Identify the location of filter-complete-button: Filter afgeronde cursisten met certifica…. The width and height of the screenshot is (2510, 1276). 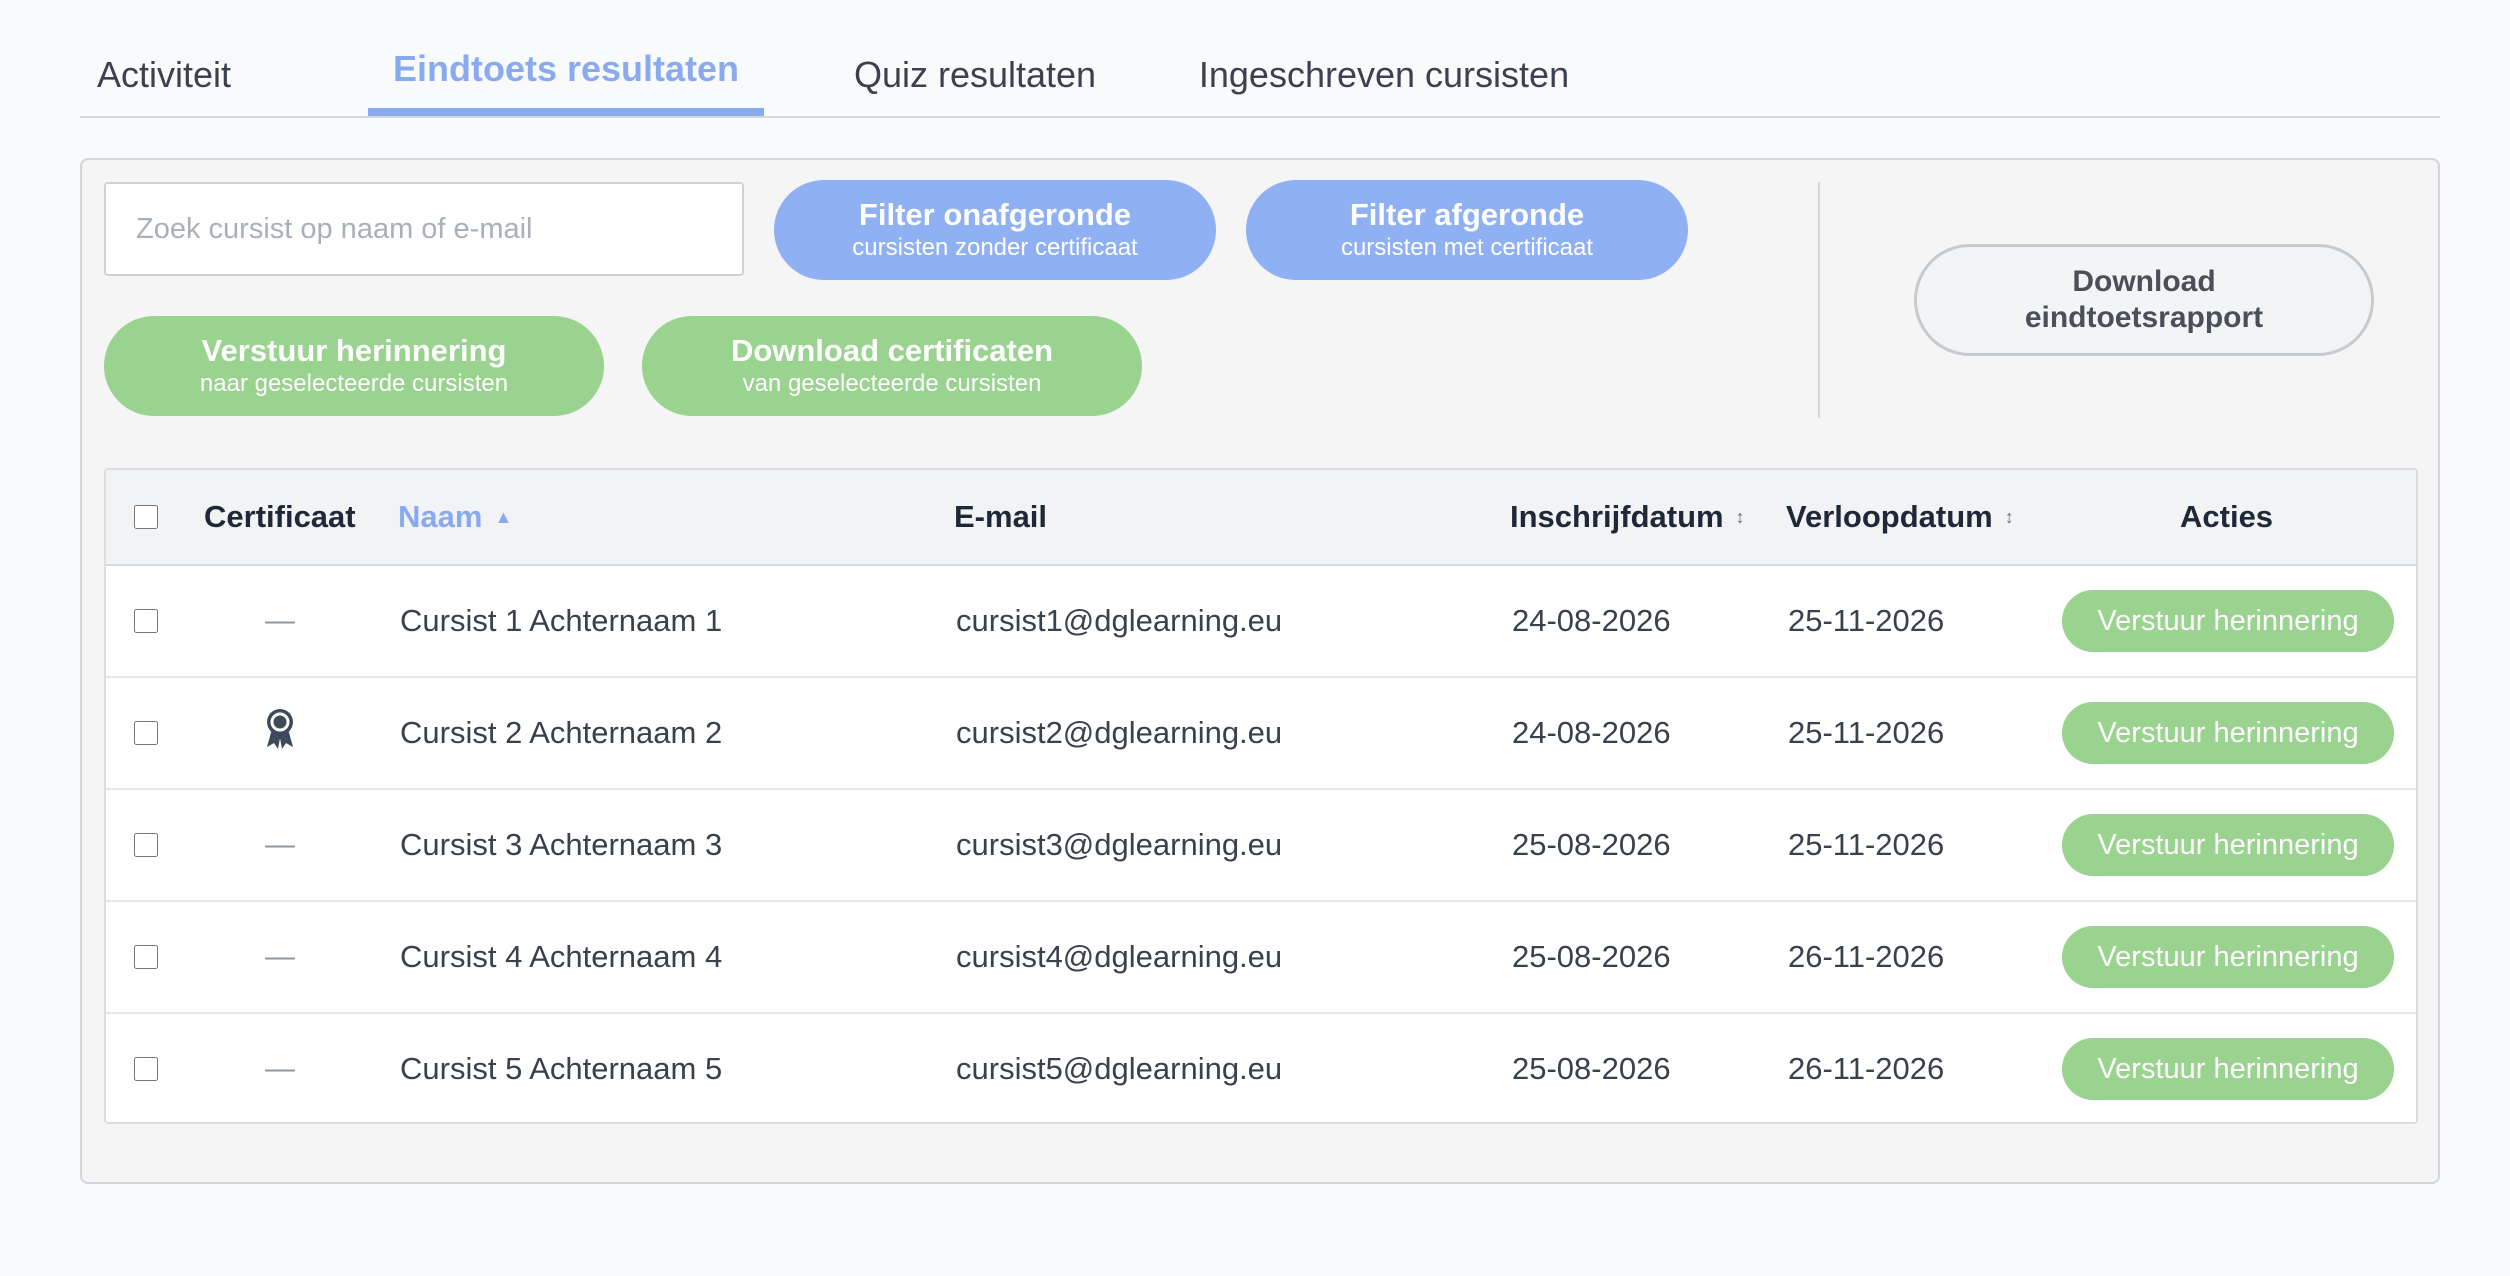
(1467, 230).